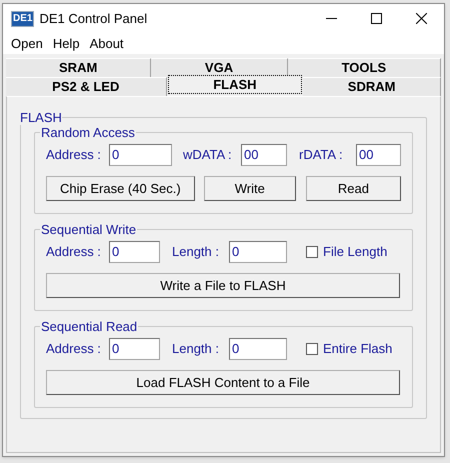  I want to click on group-title: Sequential Read, so click(89, 326).